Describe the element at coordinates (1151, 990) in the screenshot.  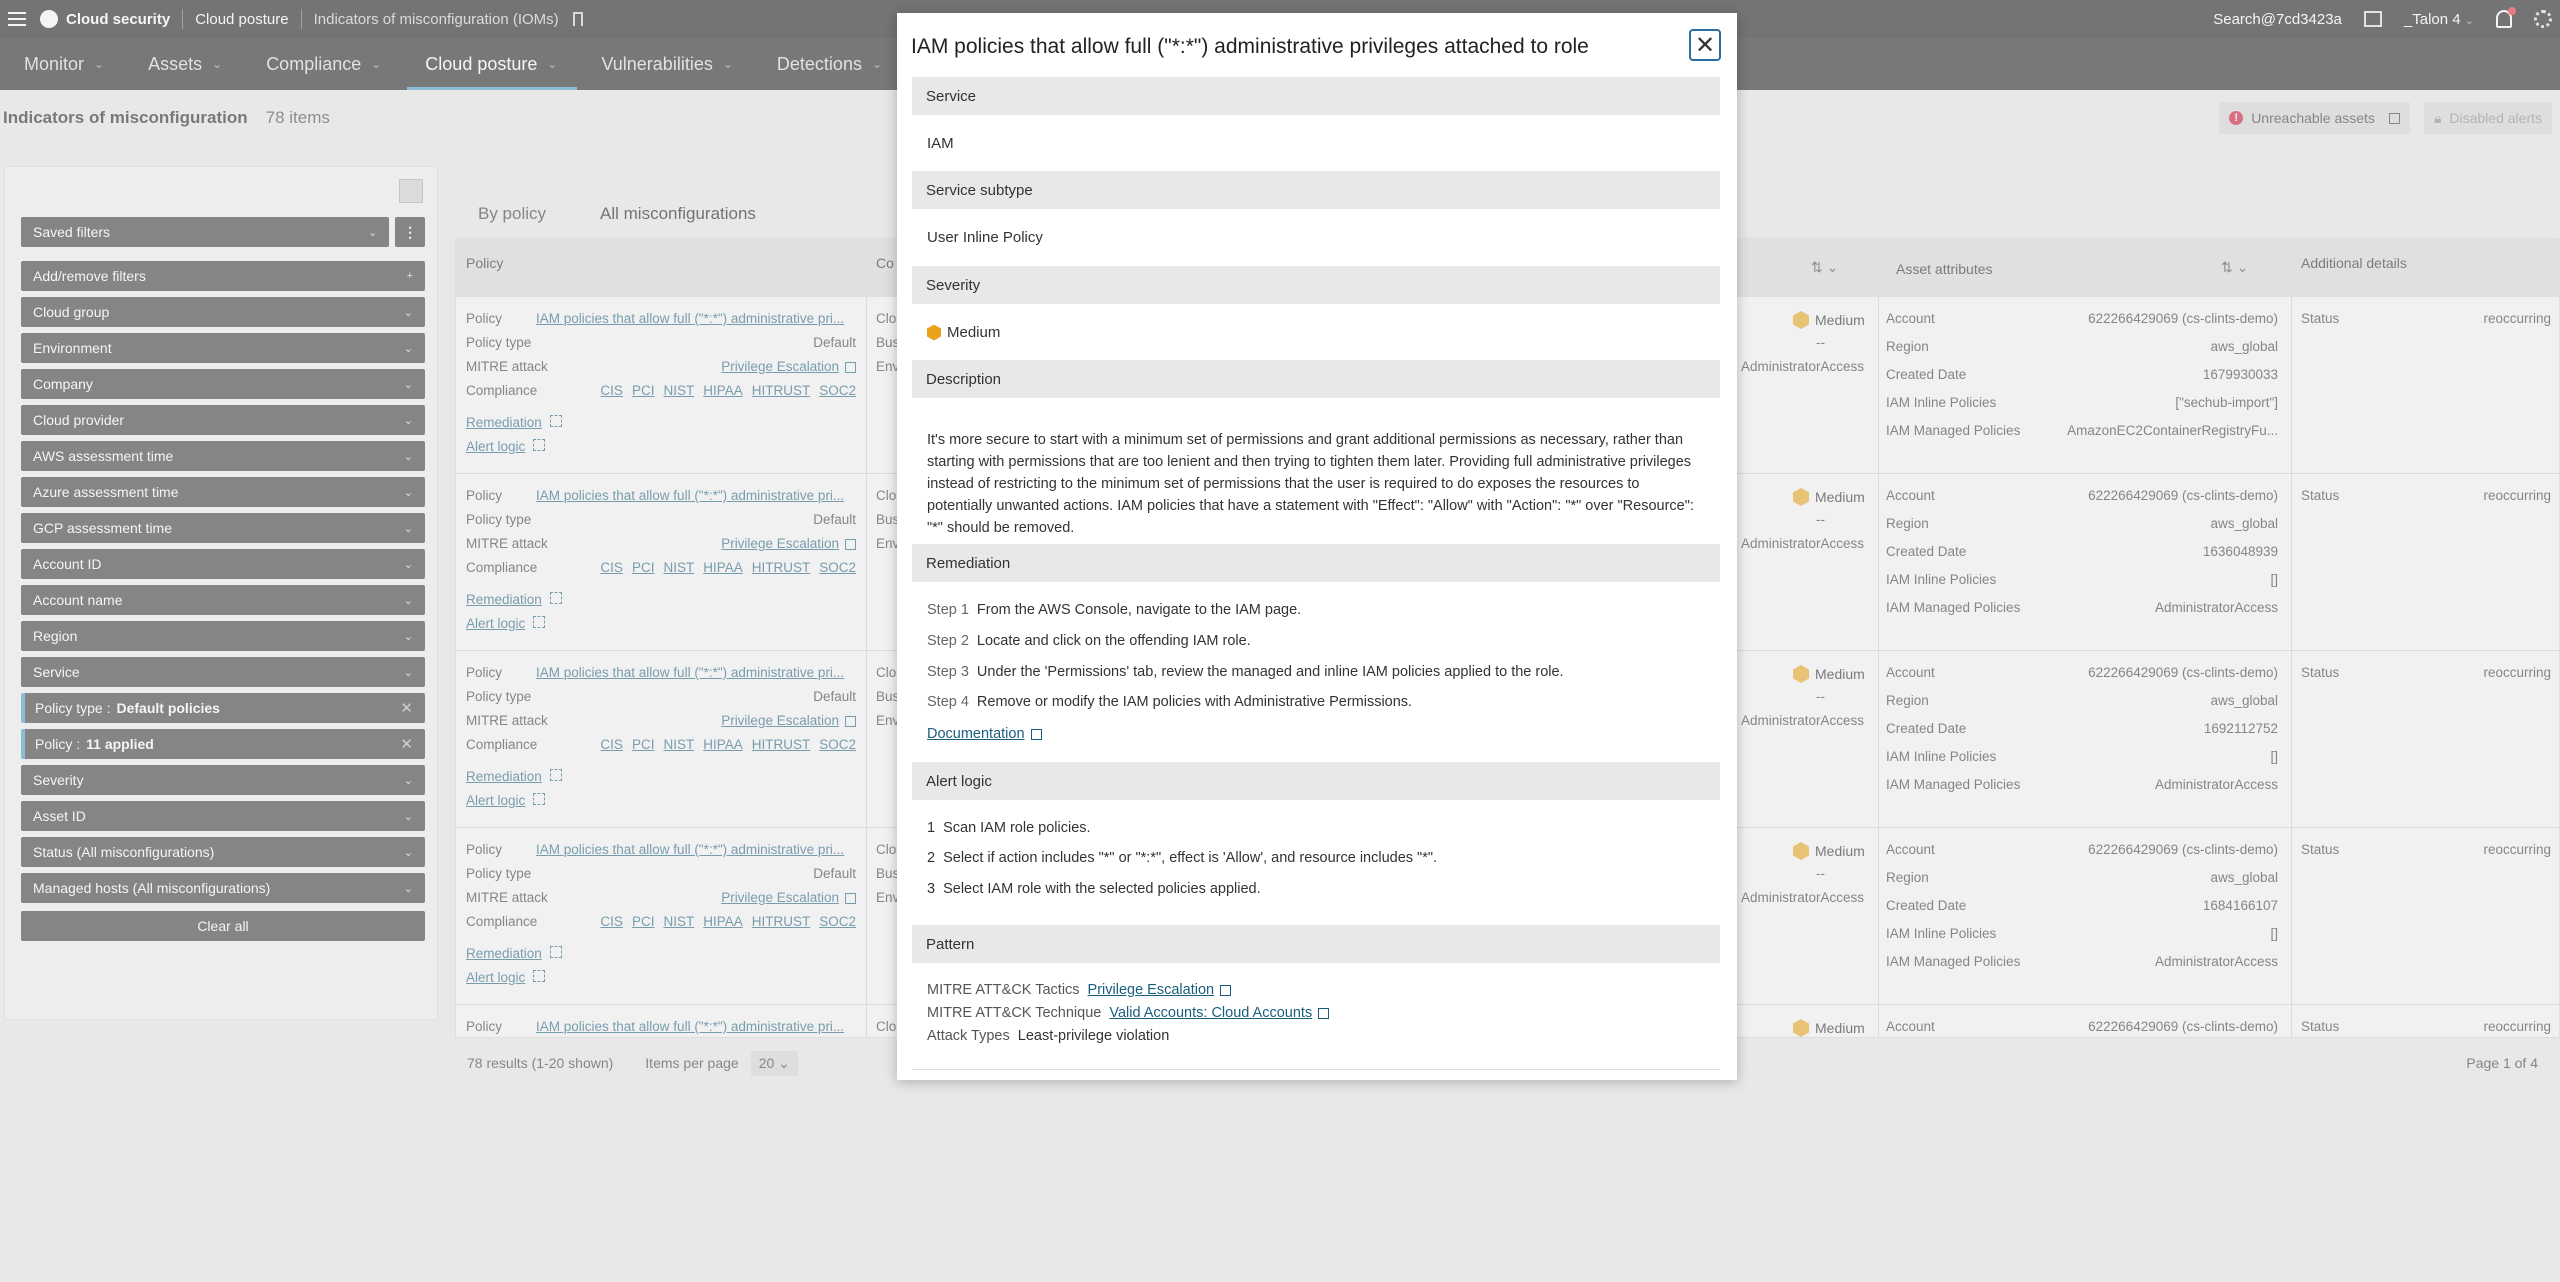
I see `tactics-link: Privilege Escalation` at that location.